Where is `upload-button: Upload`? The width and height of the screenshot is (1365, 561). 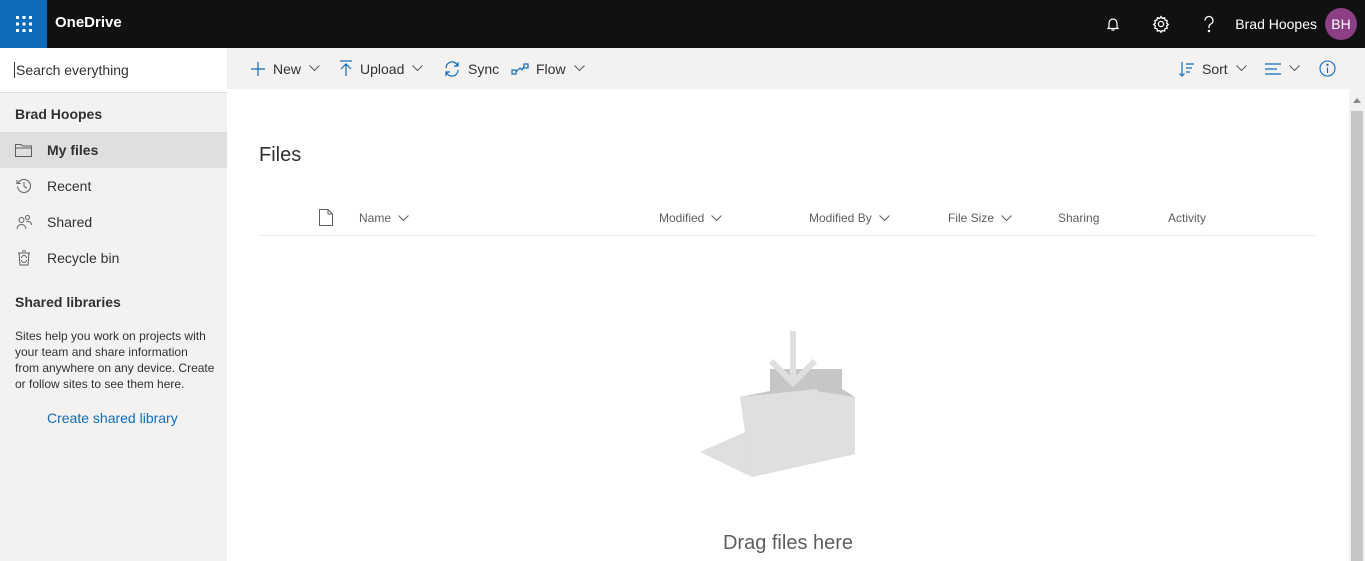 upload-button: Upload is located at coordinates (381, 68).